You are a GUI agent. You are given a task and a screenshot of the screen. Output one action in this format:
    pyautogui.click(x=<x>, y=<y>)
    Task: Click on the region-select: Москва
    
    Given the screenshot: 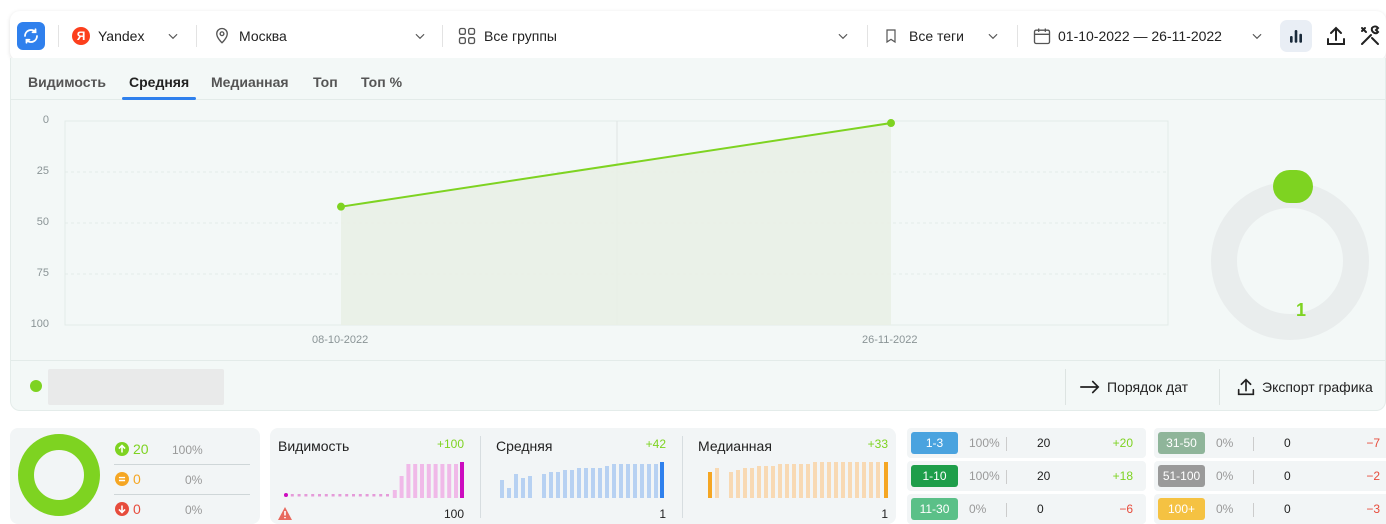 What is the action you would take?
    pyautogui.click(x=250, y=36)
    